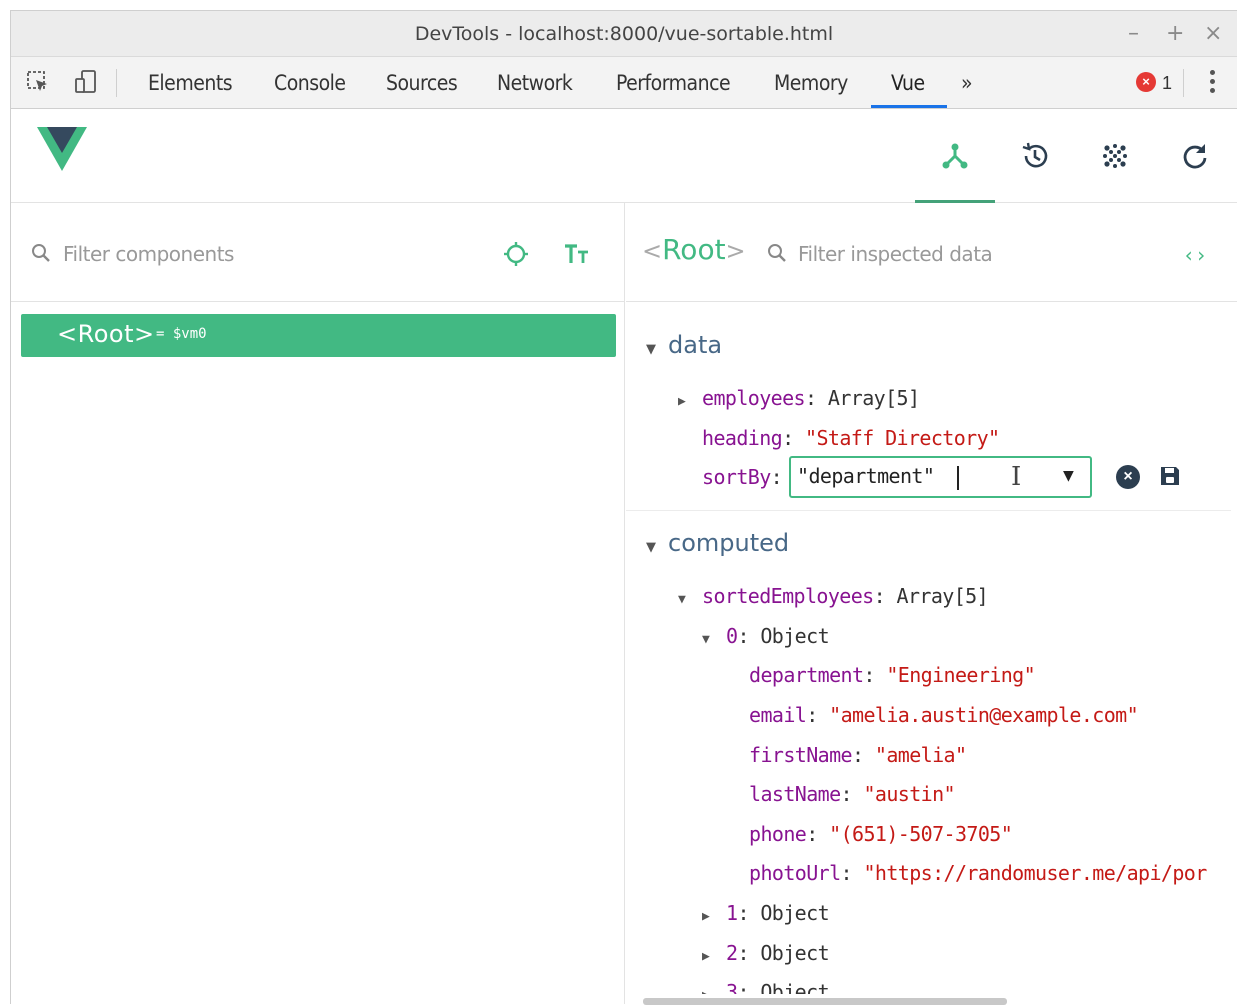 The image size is (1237, 1005). I want to click on tab-performance: Performance, so click(673, 83).